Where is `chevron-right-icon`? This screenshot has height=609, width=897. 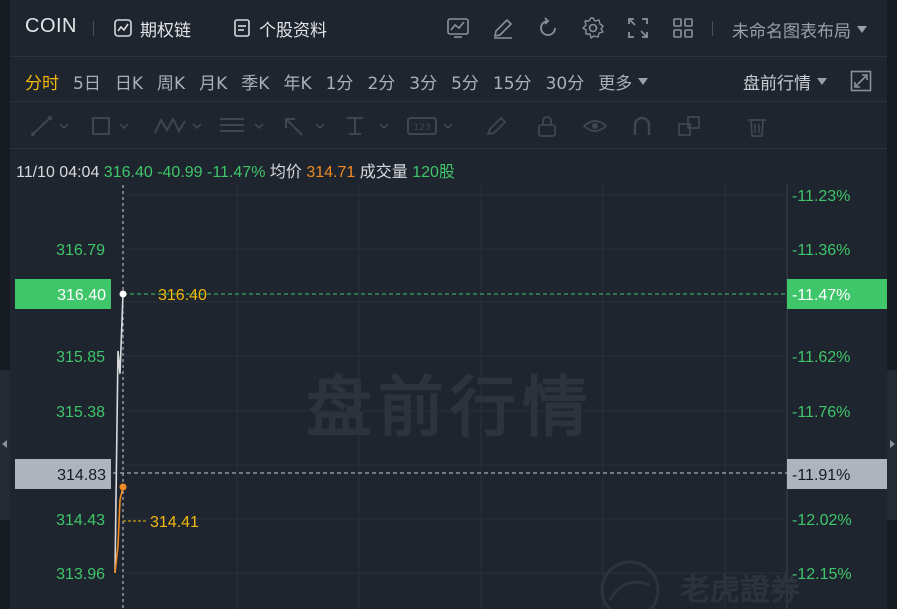
chevron-right-icon is located at coordinates (892, 444).